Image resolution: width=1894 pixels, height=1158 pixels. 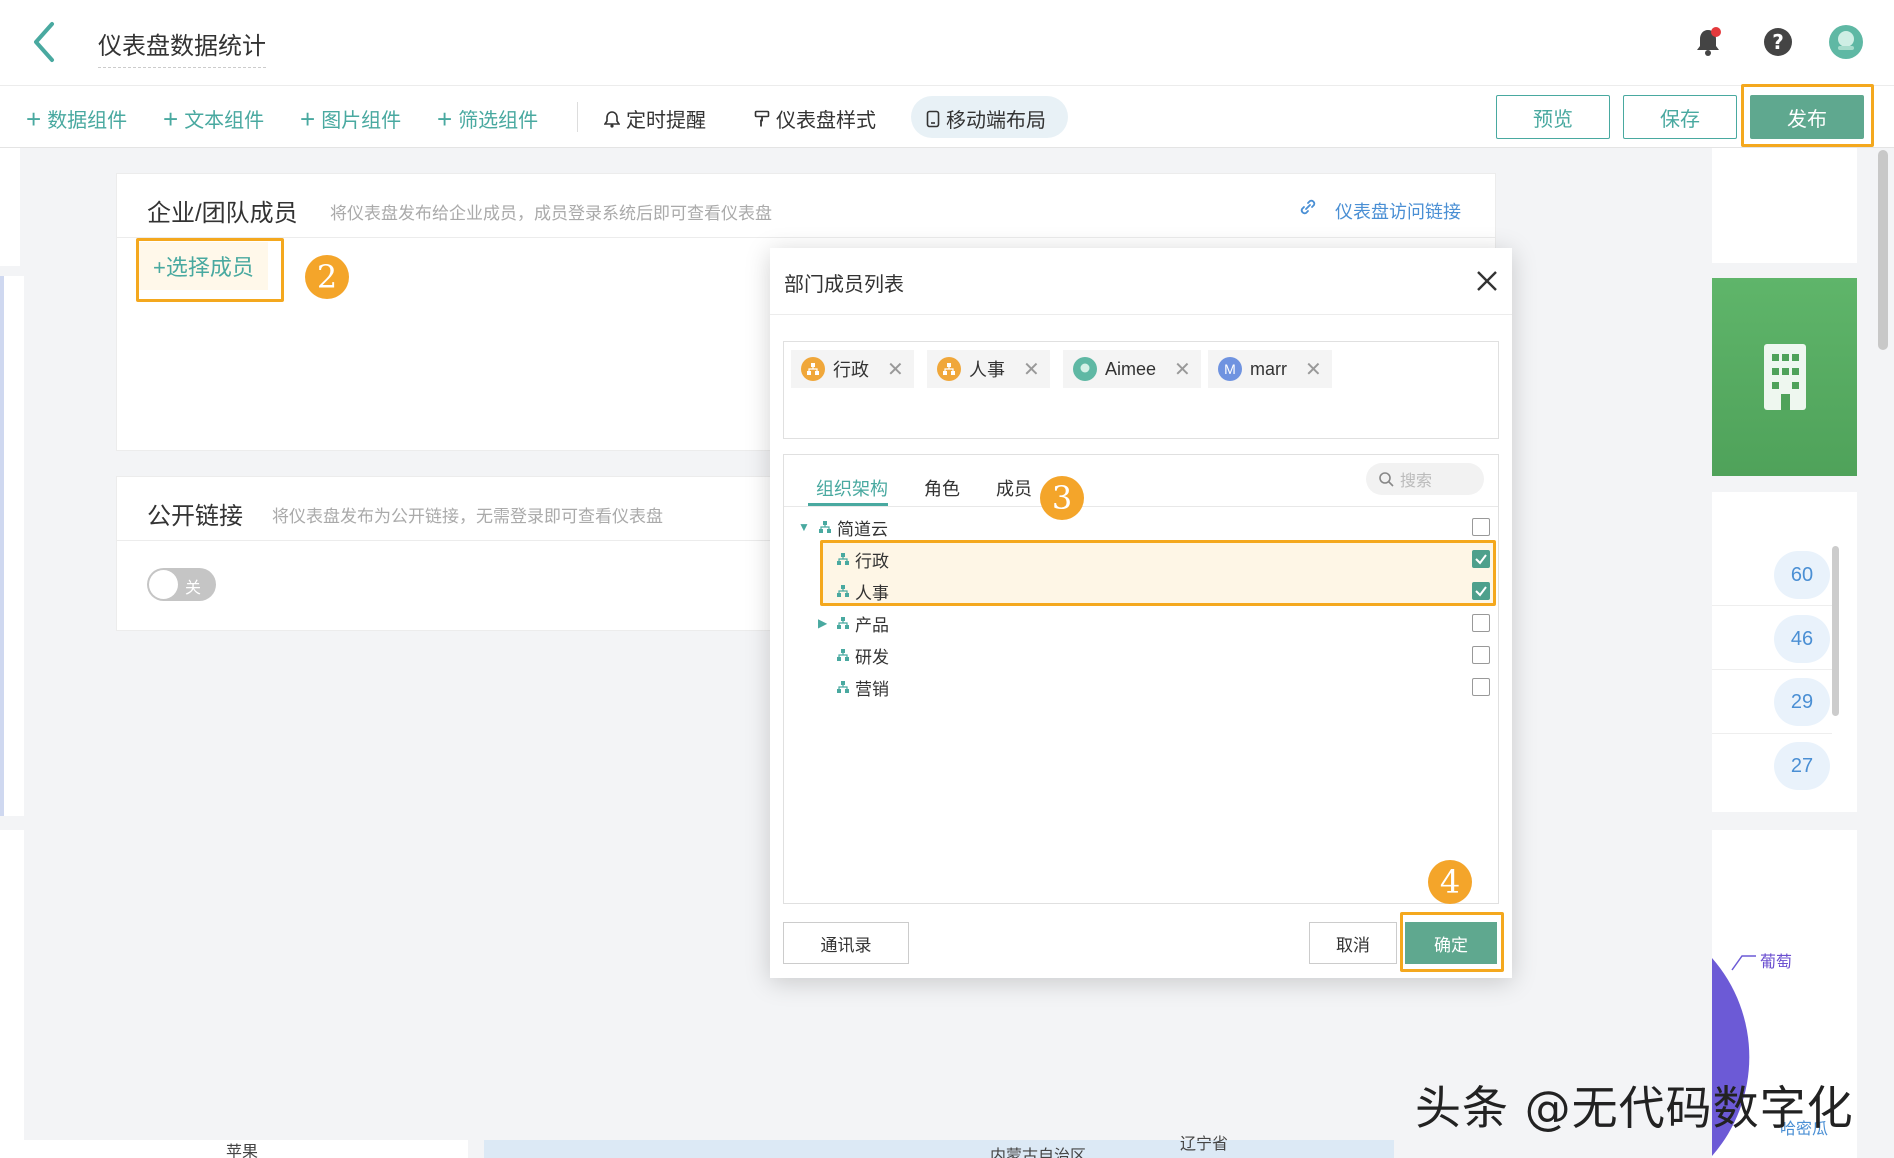 I want to click on search-input: 搜索, so click(x=1425, y=479).